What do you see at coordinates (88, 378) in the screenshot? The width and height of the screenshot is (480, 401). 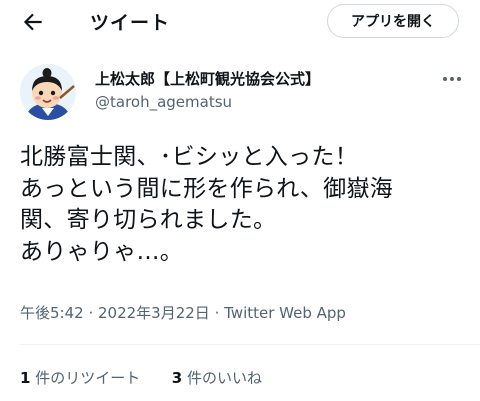 I see `retweets-label: 件のリツイート` at bounding box center [88, 378].